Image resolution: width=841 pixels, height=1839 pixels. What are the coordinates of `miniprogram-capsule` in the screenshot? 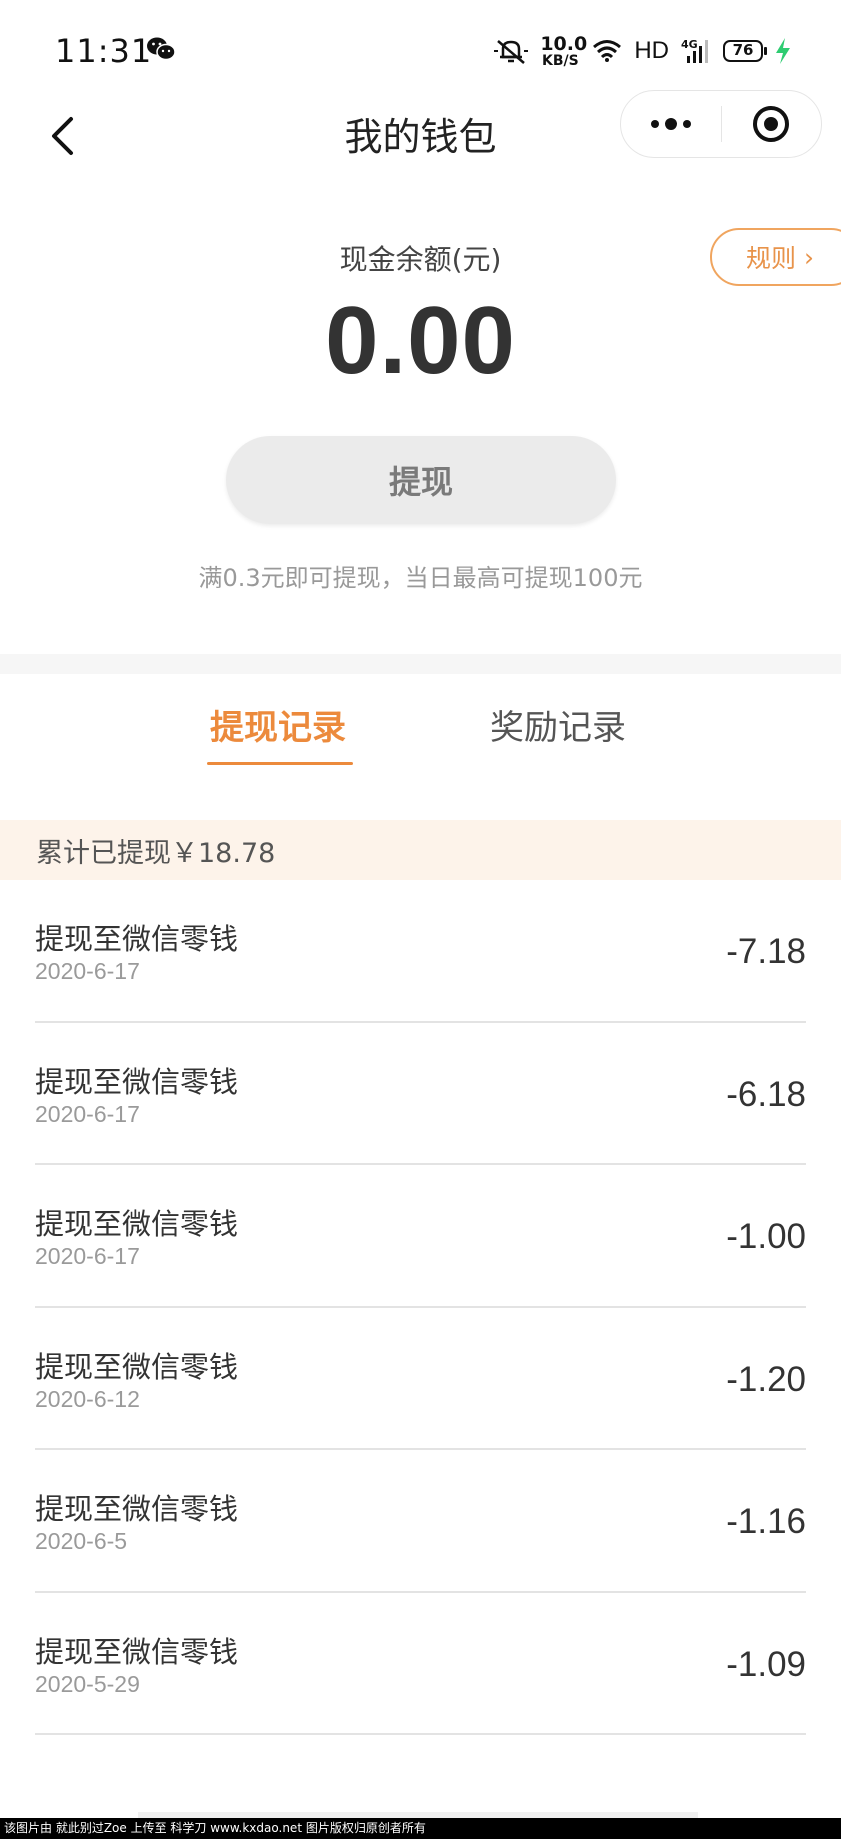 It's located at (721, 124).